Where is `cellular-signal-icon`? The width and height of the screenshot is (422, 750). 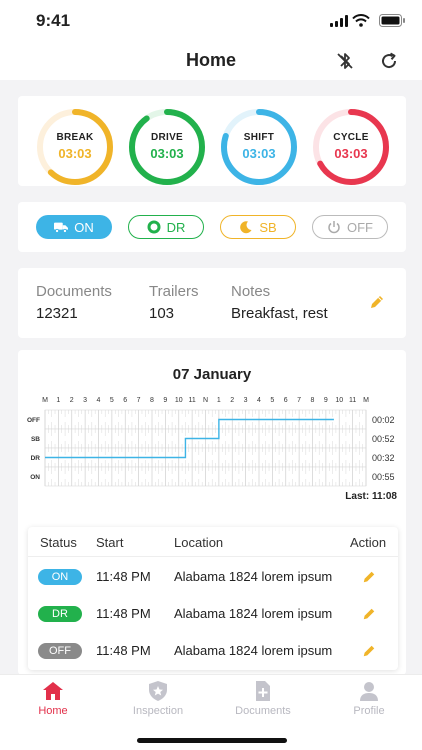
cellular-signal-icon is located at coordinates (339, 21).